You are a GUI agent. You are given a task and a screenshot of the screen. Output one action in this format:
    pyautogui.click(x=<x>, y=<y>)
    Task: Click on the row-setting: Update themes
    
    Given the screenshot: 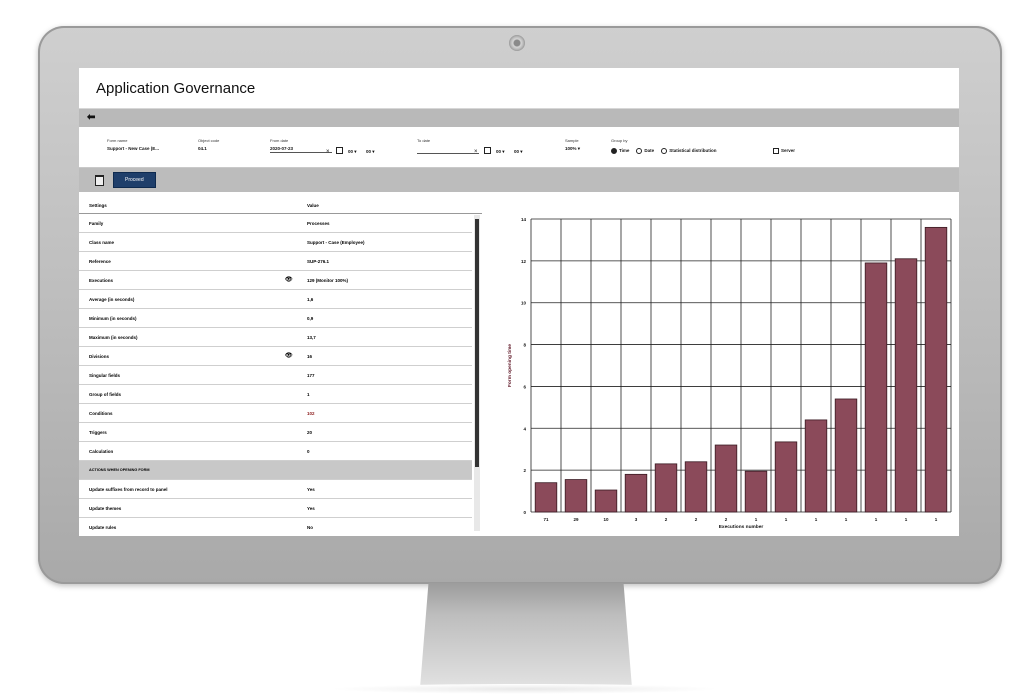 What is the action you would take?
    pyautogui.click(x=105, y=508)
    